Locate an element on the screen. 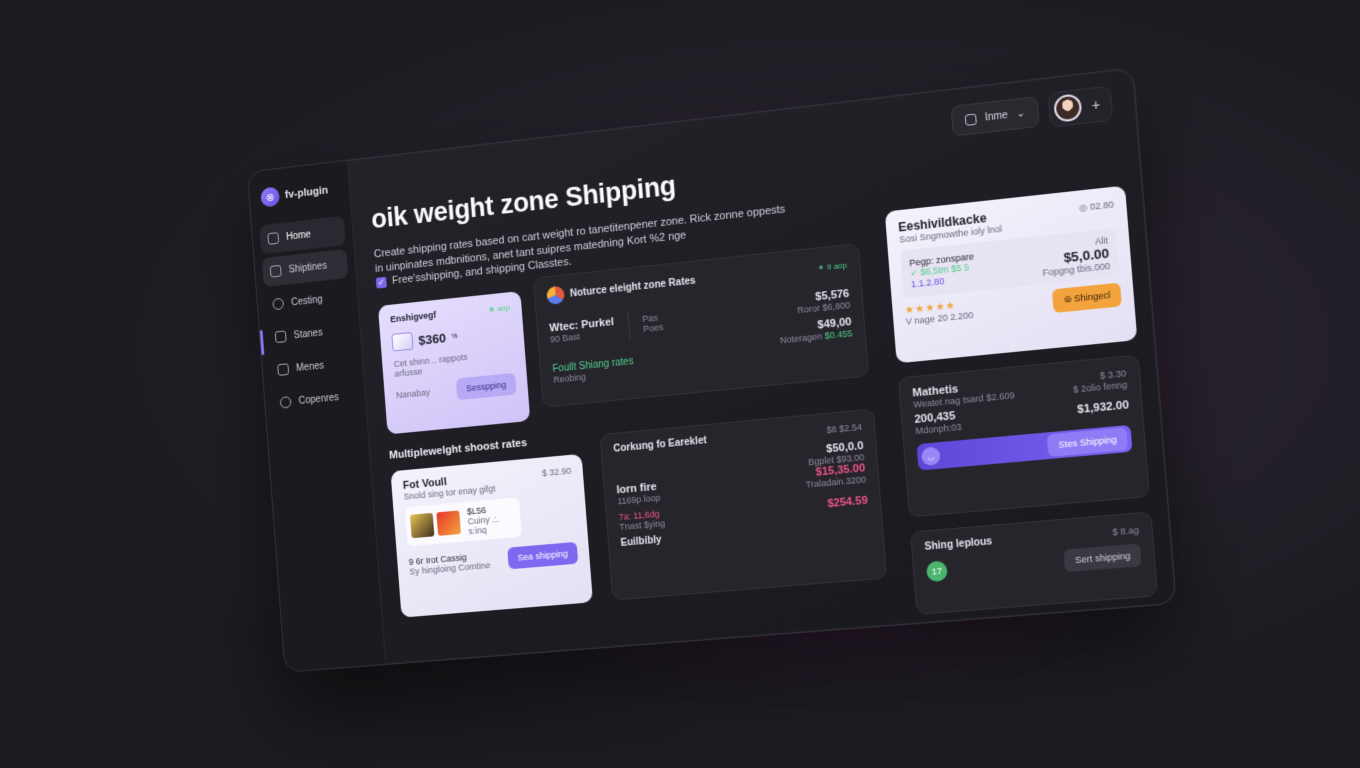  divider is located at coordinates (628, 325).